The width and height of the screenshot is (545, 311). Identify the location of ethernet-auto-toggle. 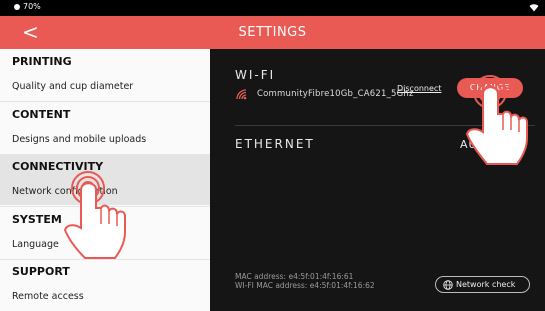
(512, 144).